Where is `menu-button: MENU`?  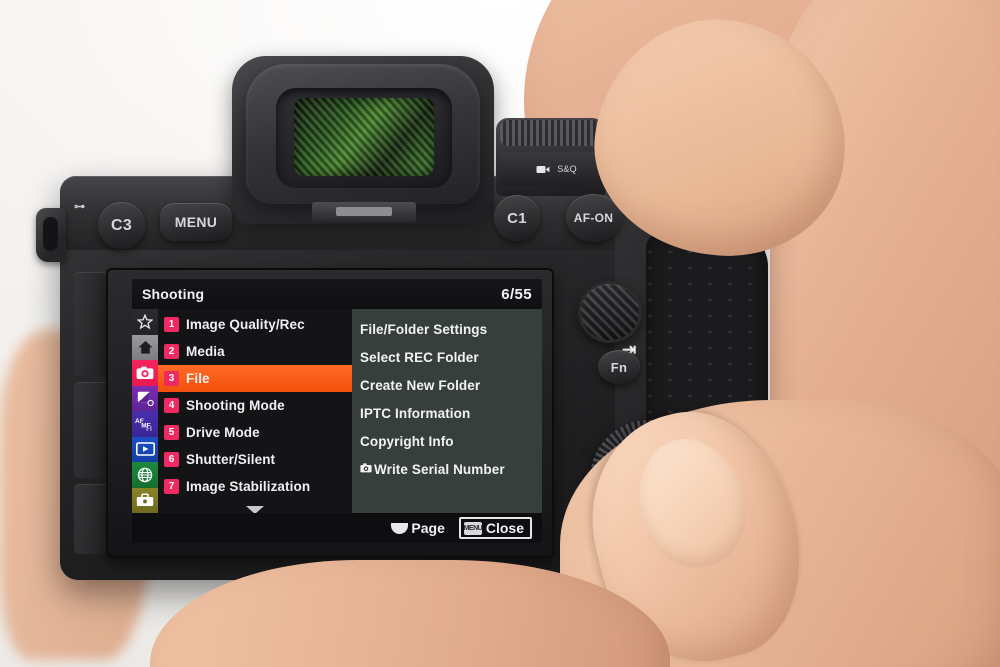 menu-button: MENU is located at coordinates (196, 222).